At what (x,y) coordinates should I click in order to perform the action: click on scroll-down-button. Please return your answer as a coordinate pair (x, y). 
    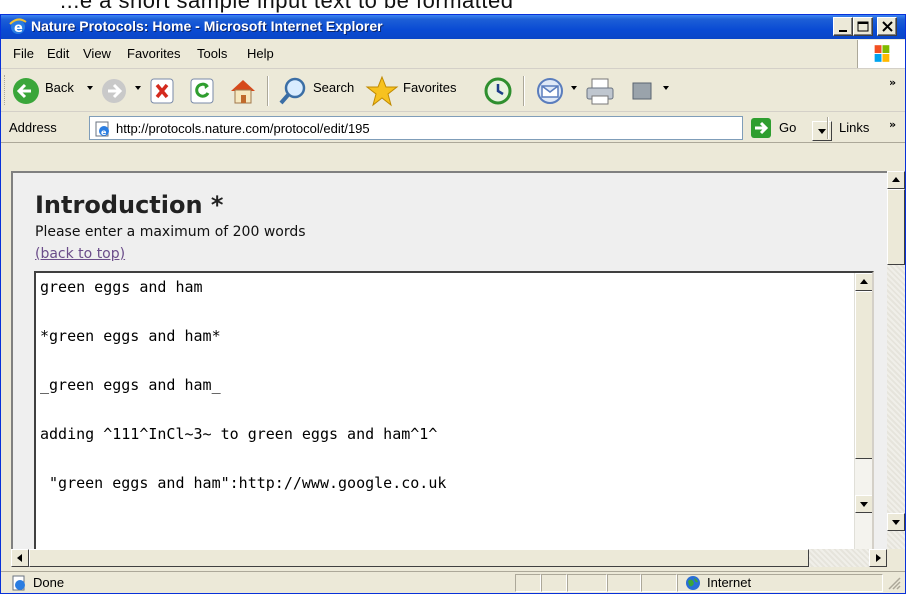
    Looking at the image, I should click on (863, 504).